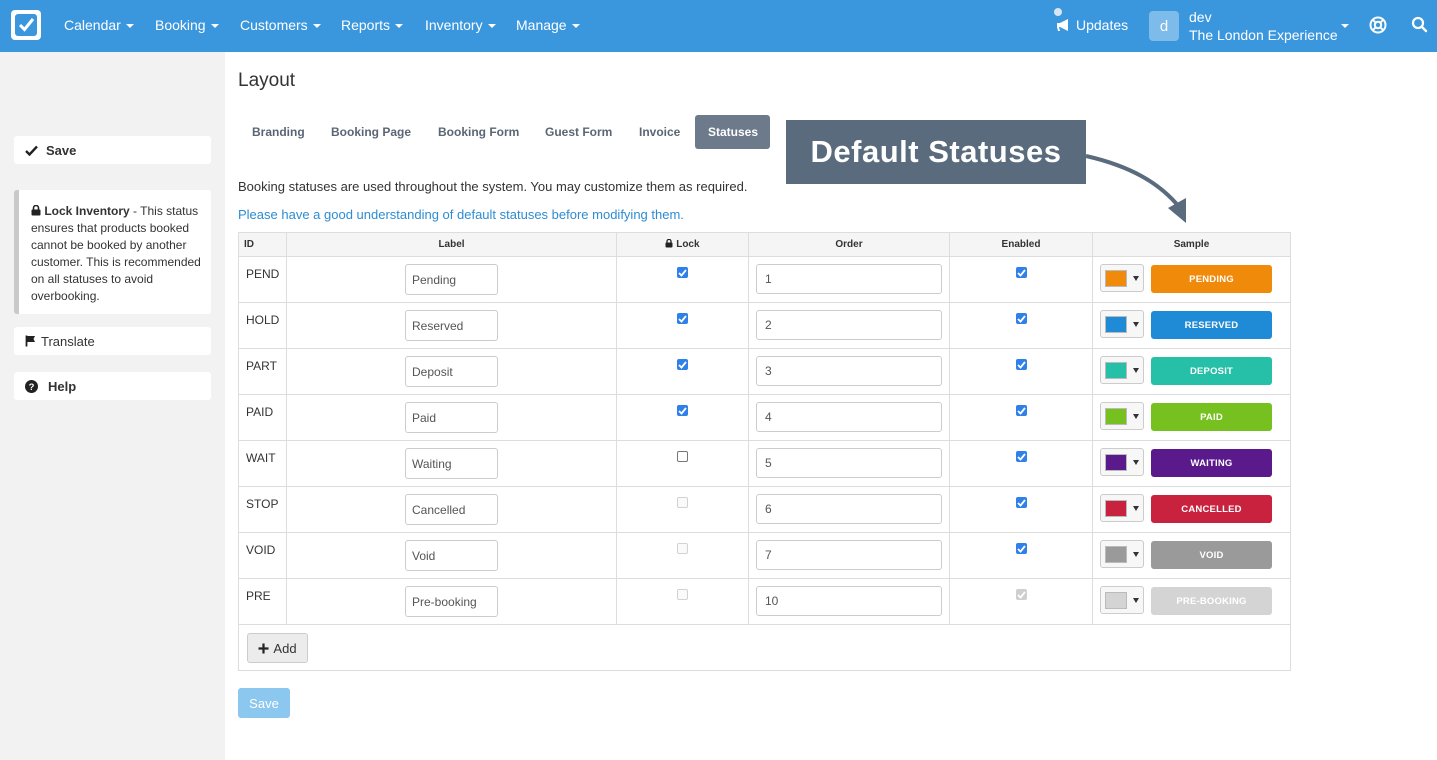  Describe the element at coordinates (1191, 279) in the screenshot. I see `sample-cell: PENDING` at that location.